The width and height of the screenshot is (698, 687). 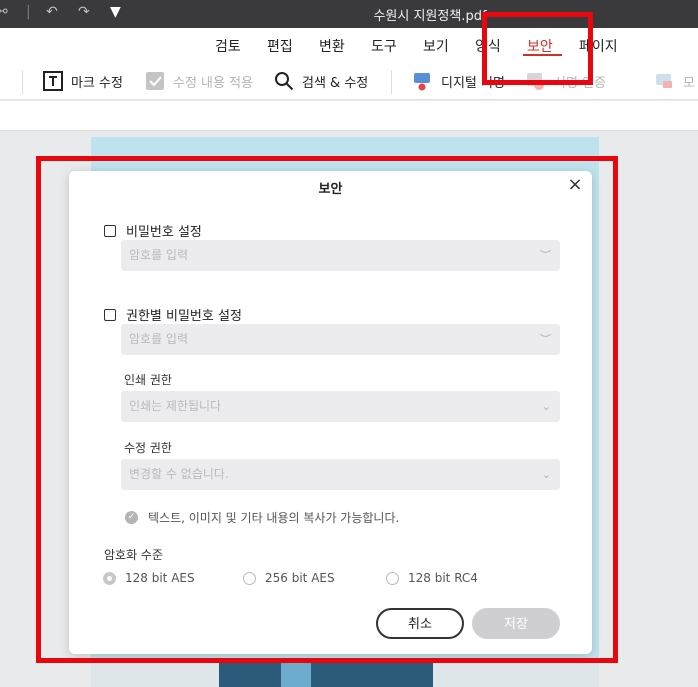 I want to click on encryption-option-256aes: 256 bit AES, so click(x=289, y=578).